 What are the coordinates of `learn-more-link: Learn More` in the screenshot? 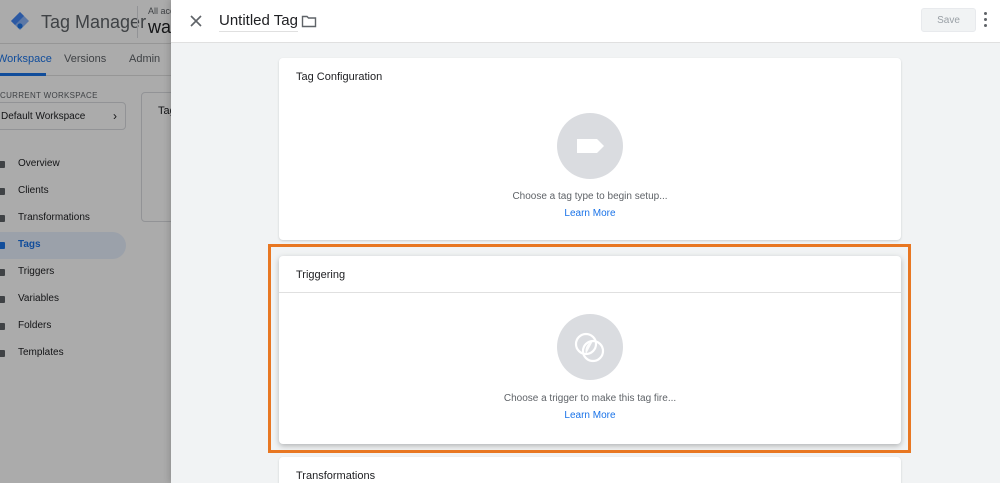 It's located at (590, 213).